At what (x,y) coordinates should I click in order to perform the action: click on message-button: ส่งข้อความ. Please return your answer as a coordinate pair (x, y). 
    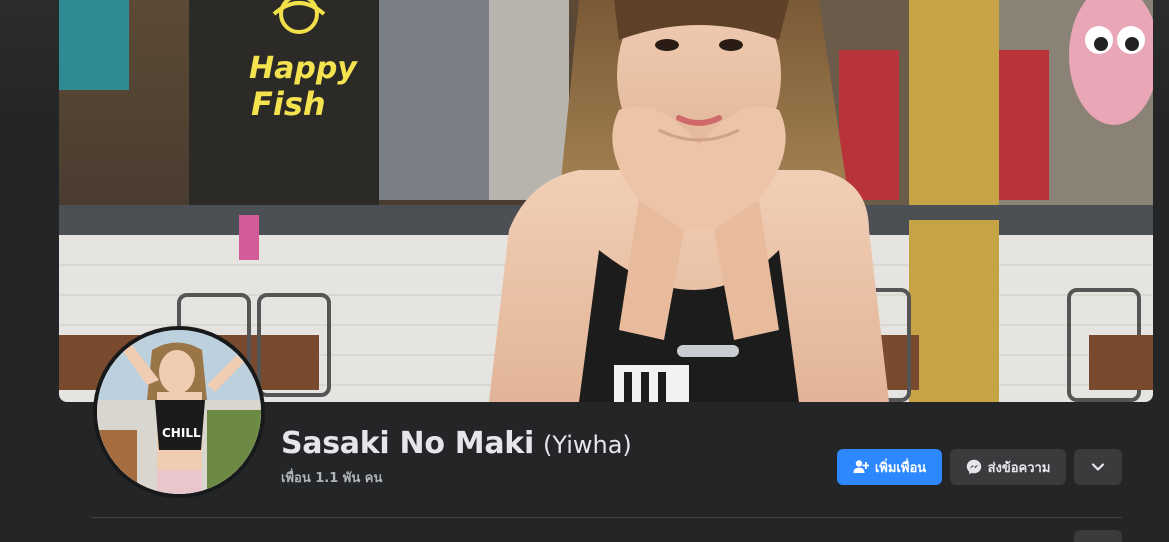
    Looking at the image, I should click on (1008, 467).